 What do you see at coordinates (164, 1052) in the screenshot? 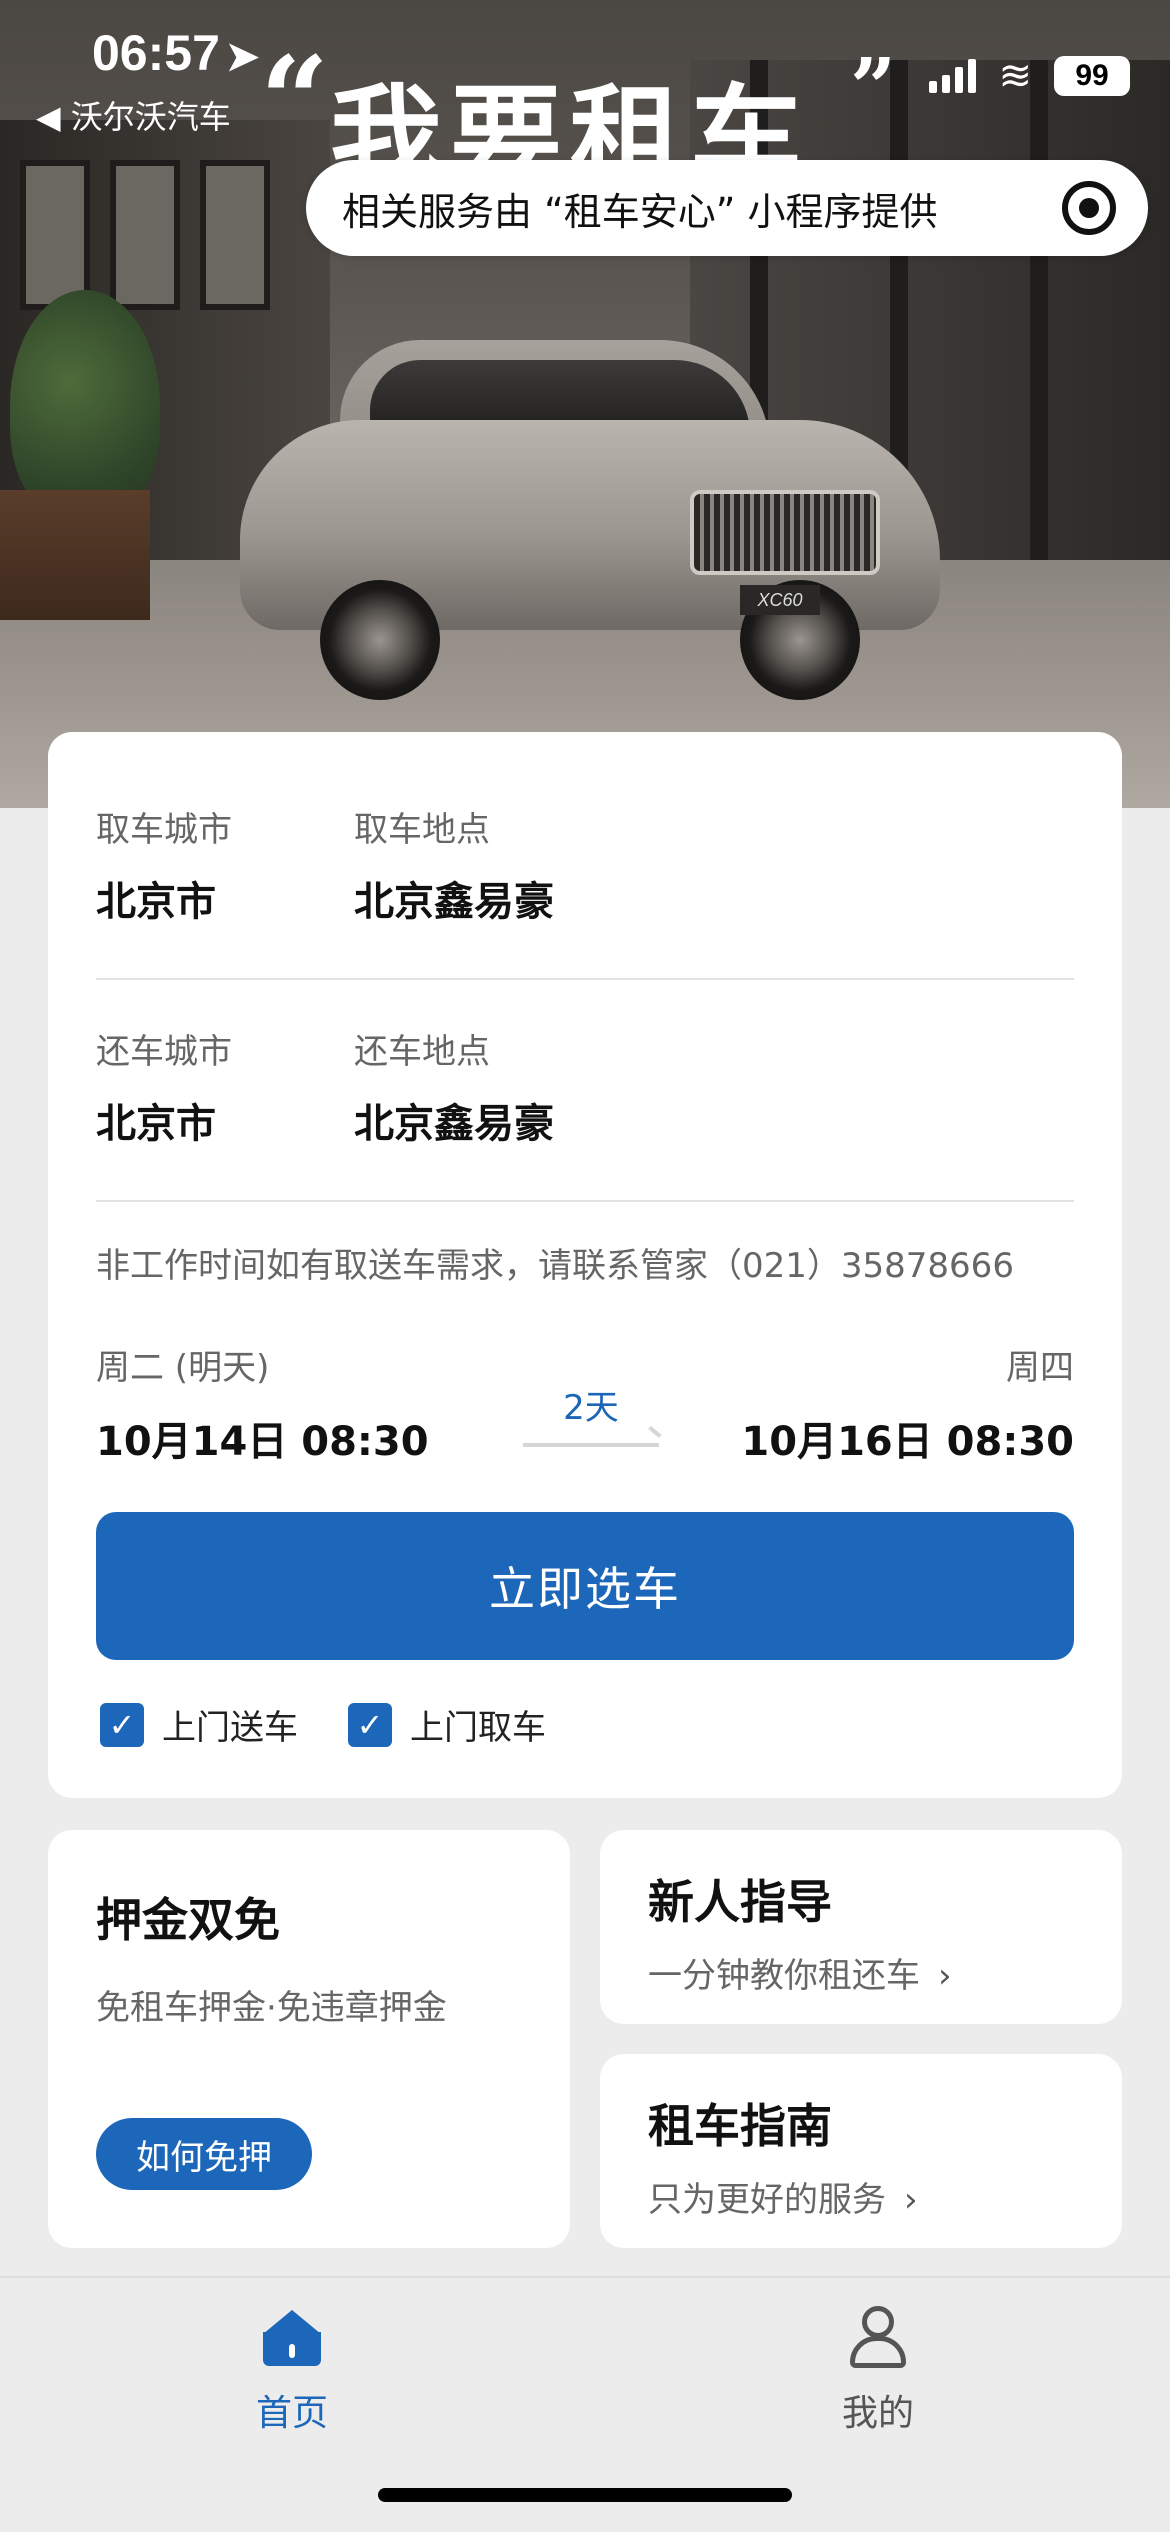
I see `return-city-label: 还车城市` at bounding box center [164, 1052].